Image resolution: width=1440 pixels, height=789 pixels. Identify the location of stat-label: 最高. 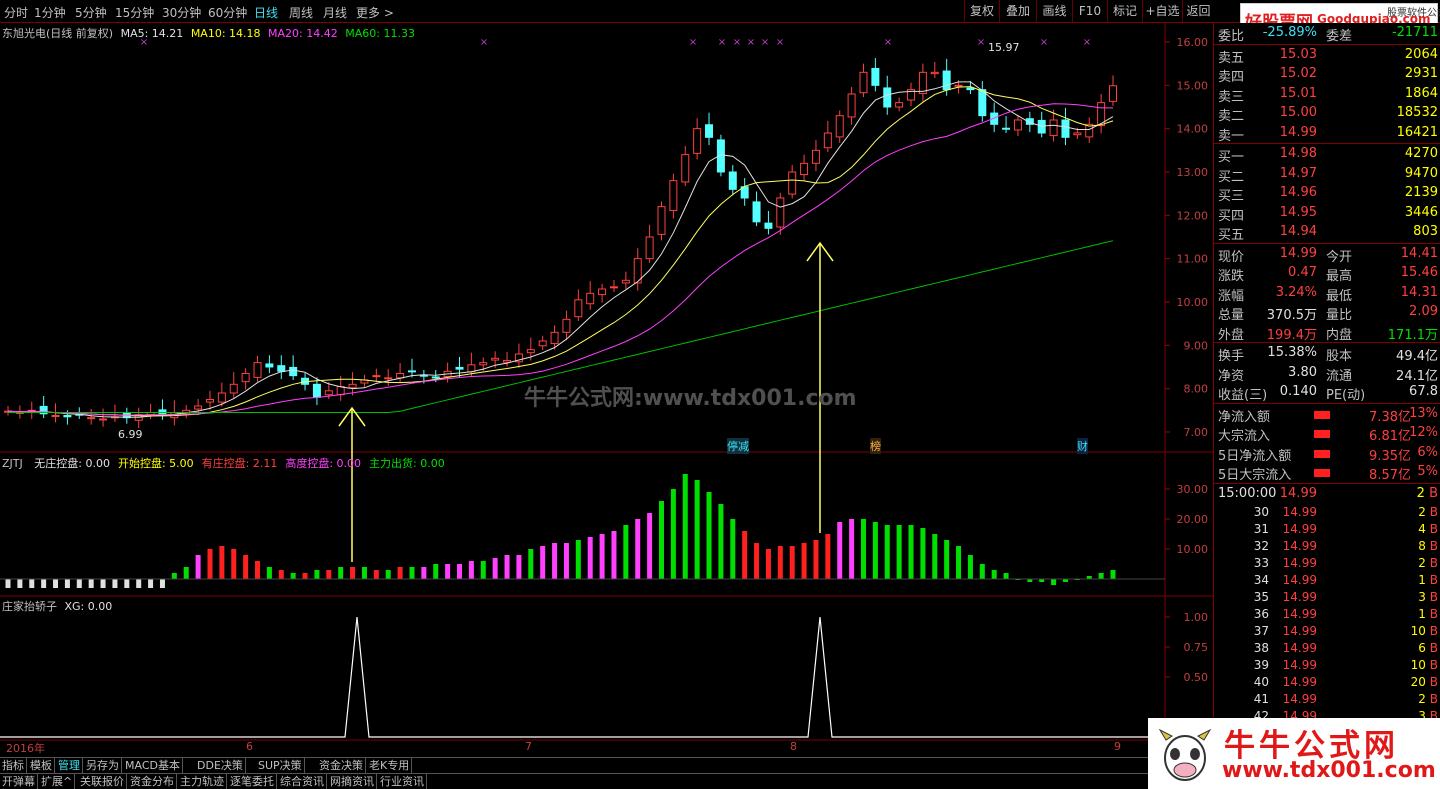
(1339, 276).